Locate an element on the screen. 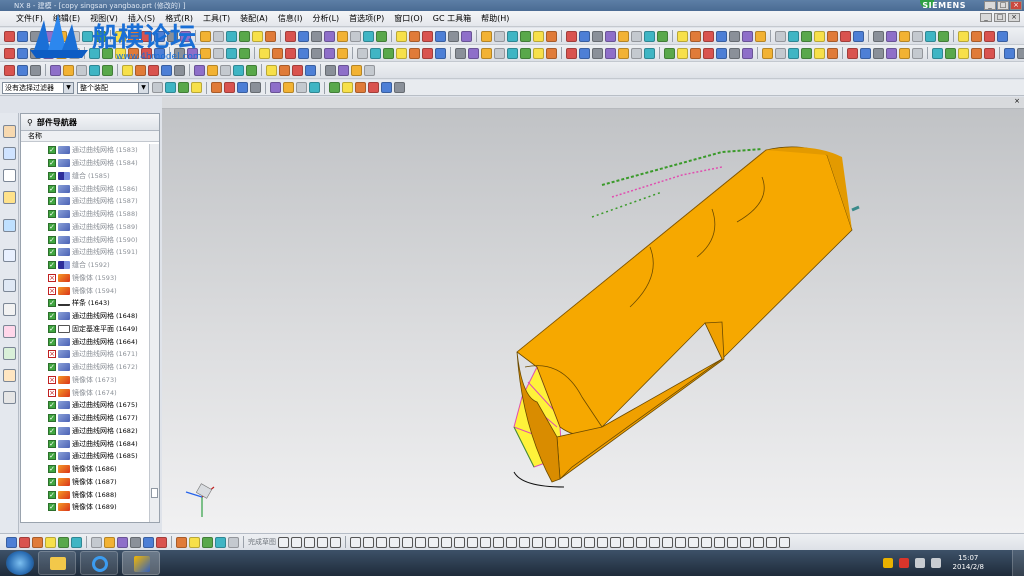  visibility-checkbox: × is located at coordinates (52, 277).